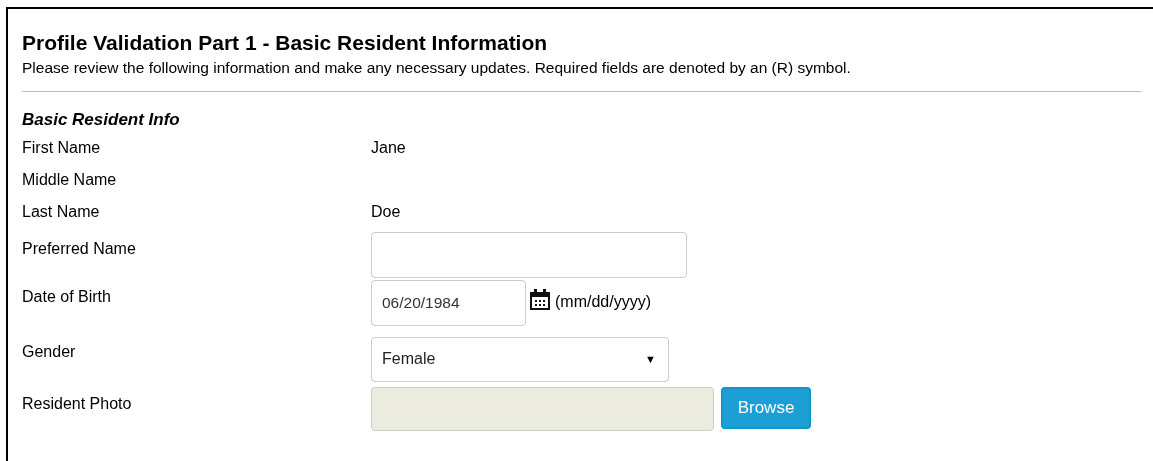 The height and width of the screenshot is (461, 1153). Describe the element at coordinates (437, 68) in the screenshot. I see `instructions-text: Please review the following information and make any necessary updates. Required fields are denoted by an (R) symbol.` at that location.